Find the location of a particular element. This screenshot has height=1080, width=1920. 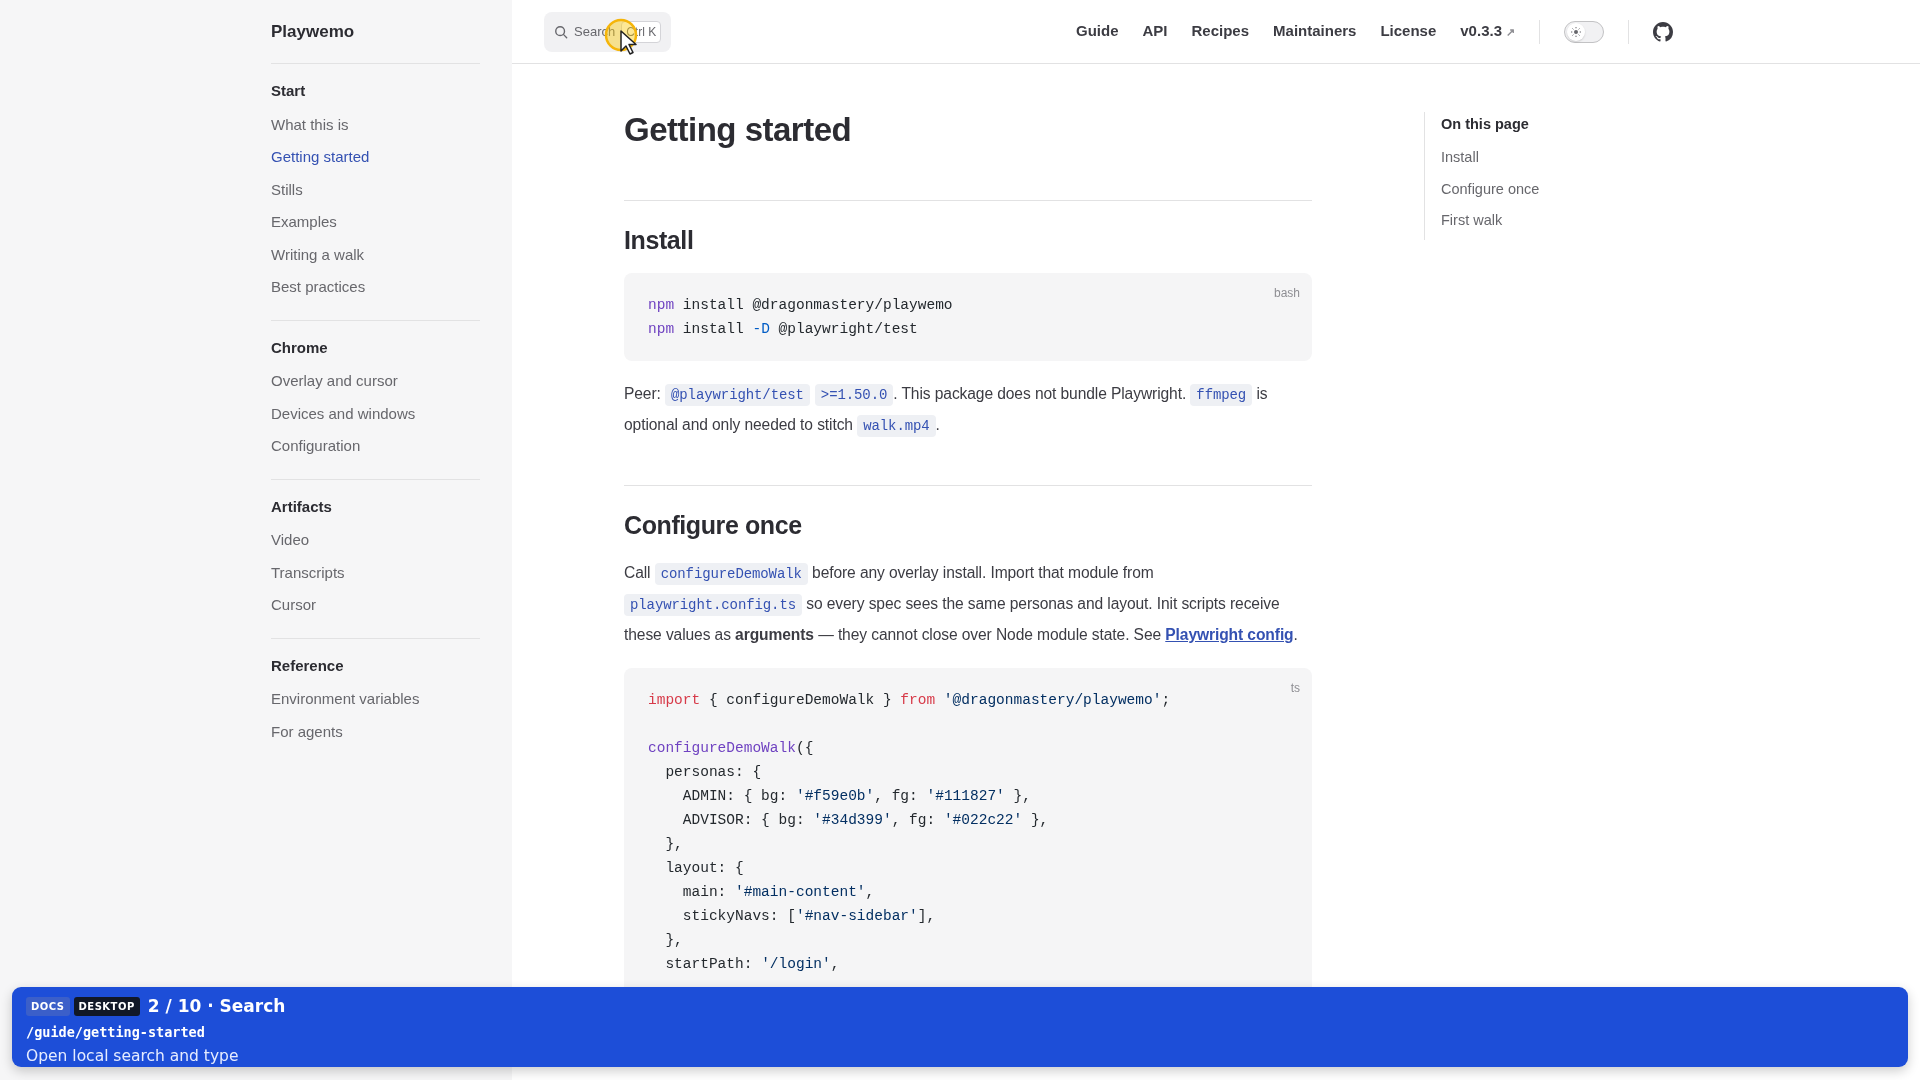

github-icon is located at coordinates (1663, 31).